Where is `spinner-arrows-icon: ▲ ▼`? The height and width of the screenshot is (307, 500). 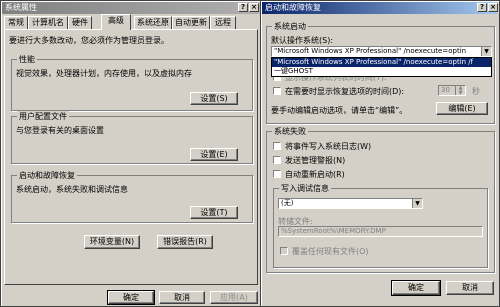 spinner-arrows-icon: ▲ ▼ is located at coordinates (460, 90).